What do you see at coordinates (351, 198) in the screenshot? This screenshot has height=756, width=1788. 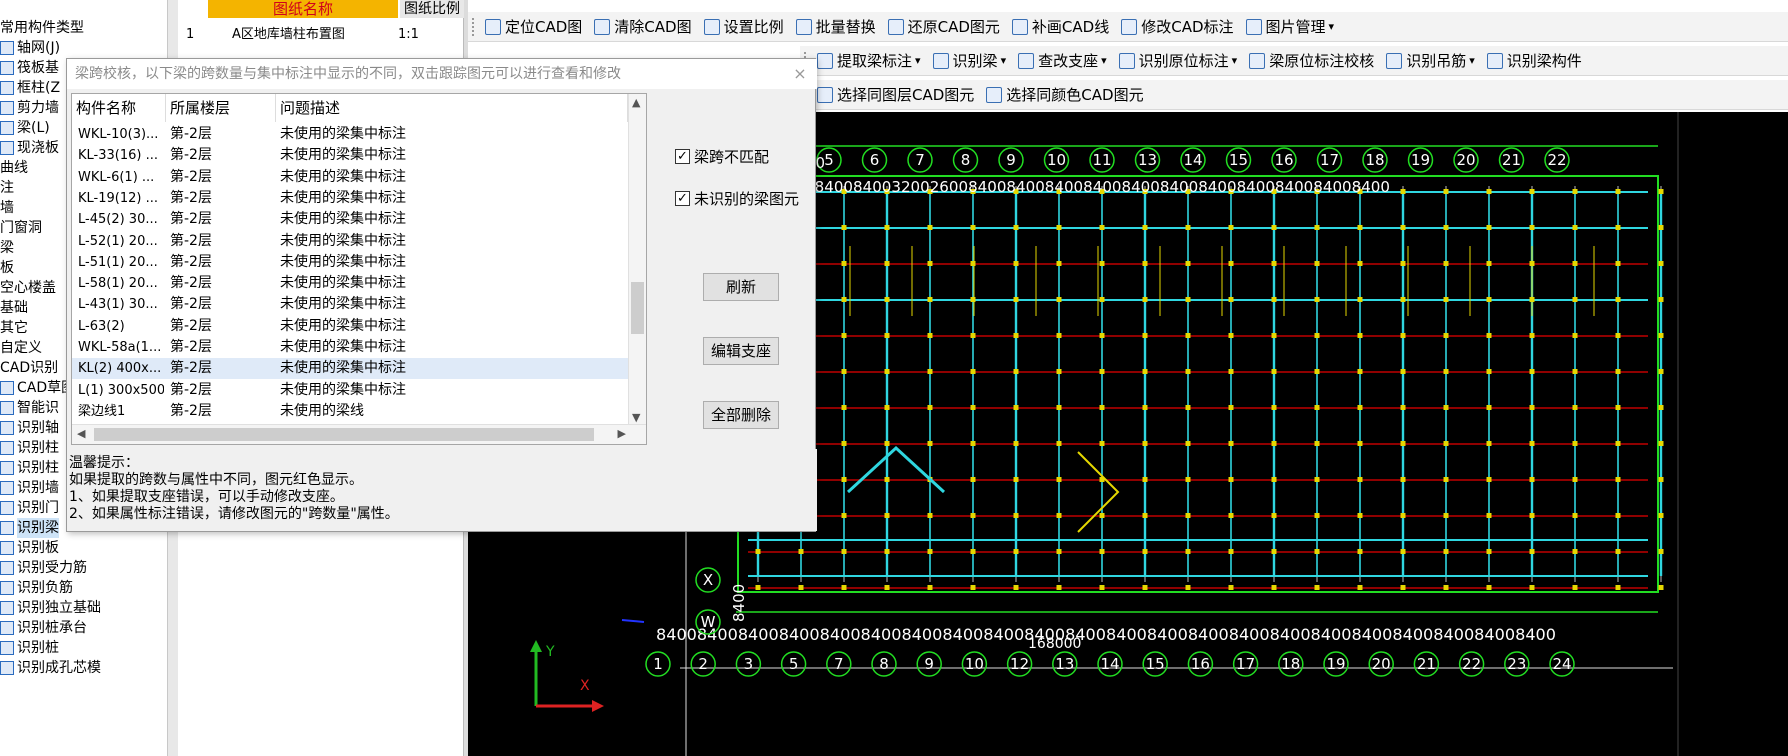 I see `table-row: KL-19(12) ... 第-2层 未使用的梁集中标注` at bounding box center [351, 198].